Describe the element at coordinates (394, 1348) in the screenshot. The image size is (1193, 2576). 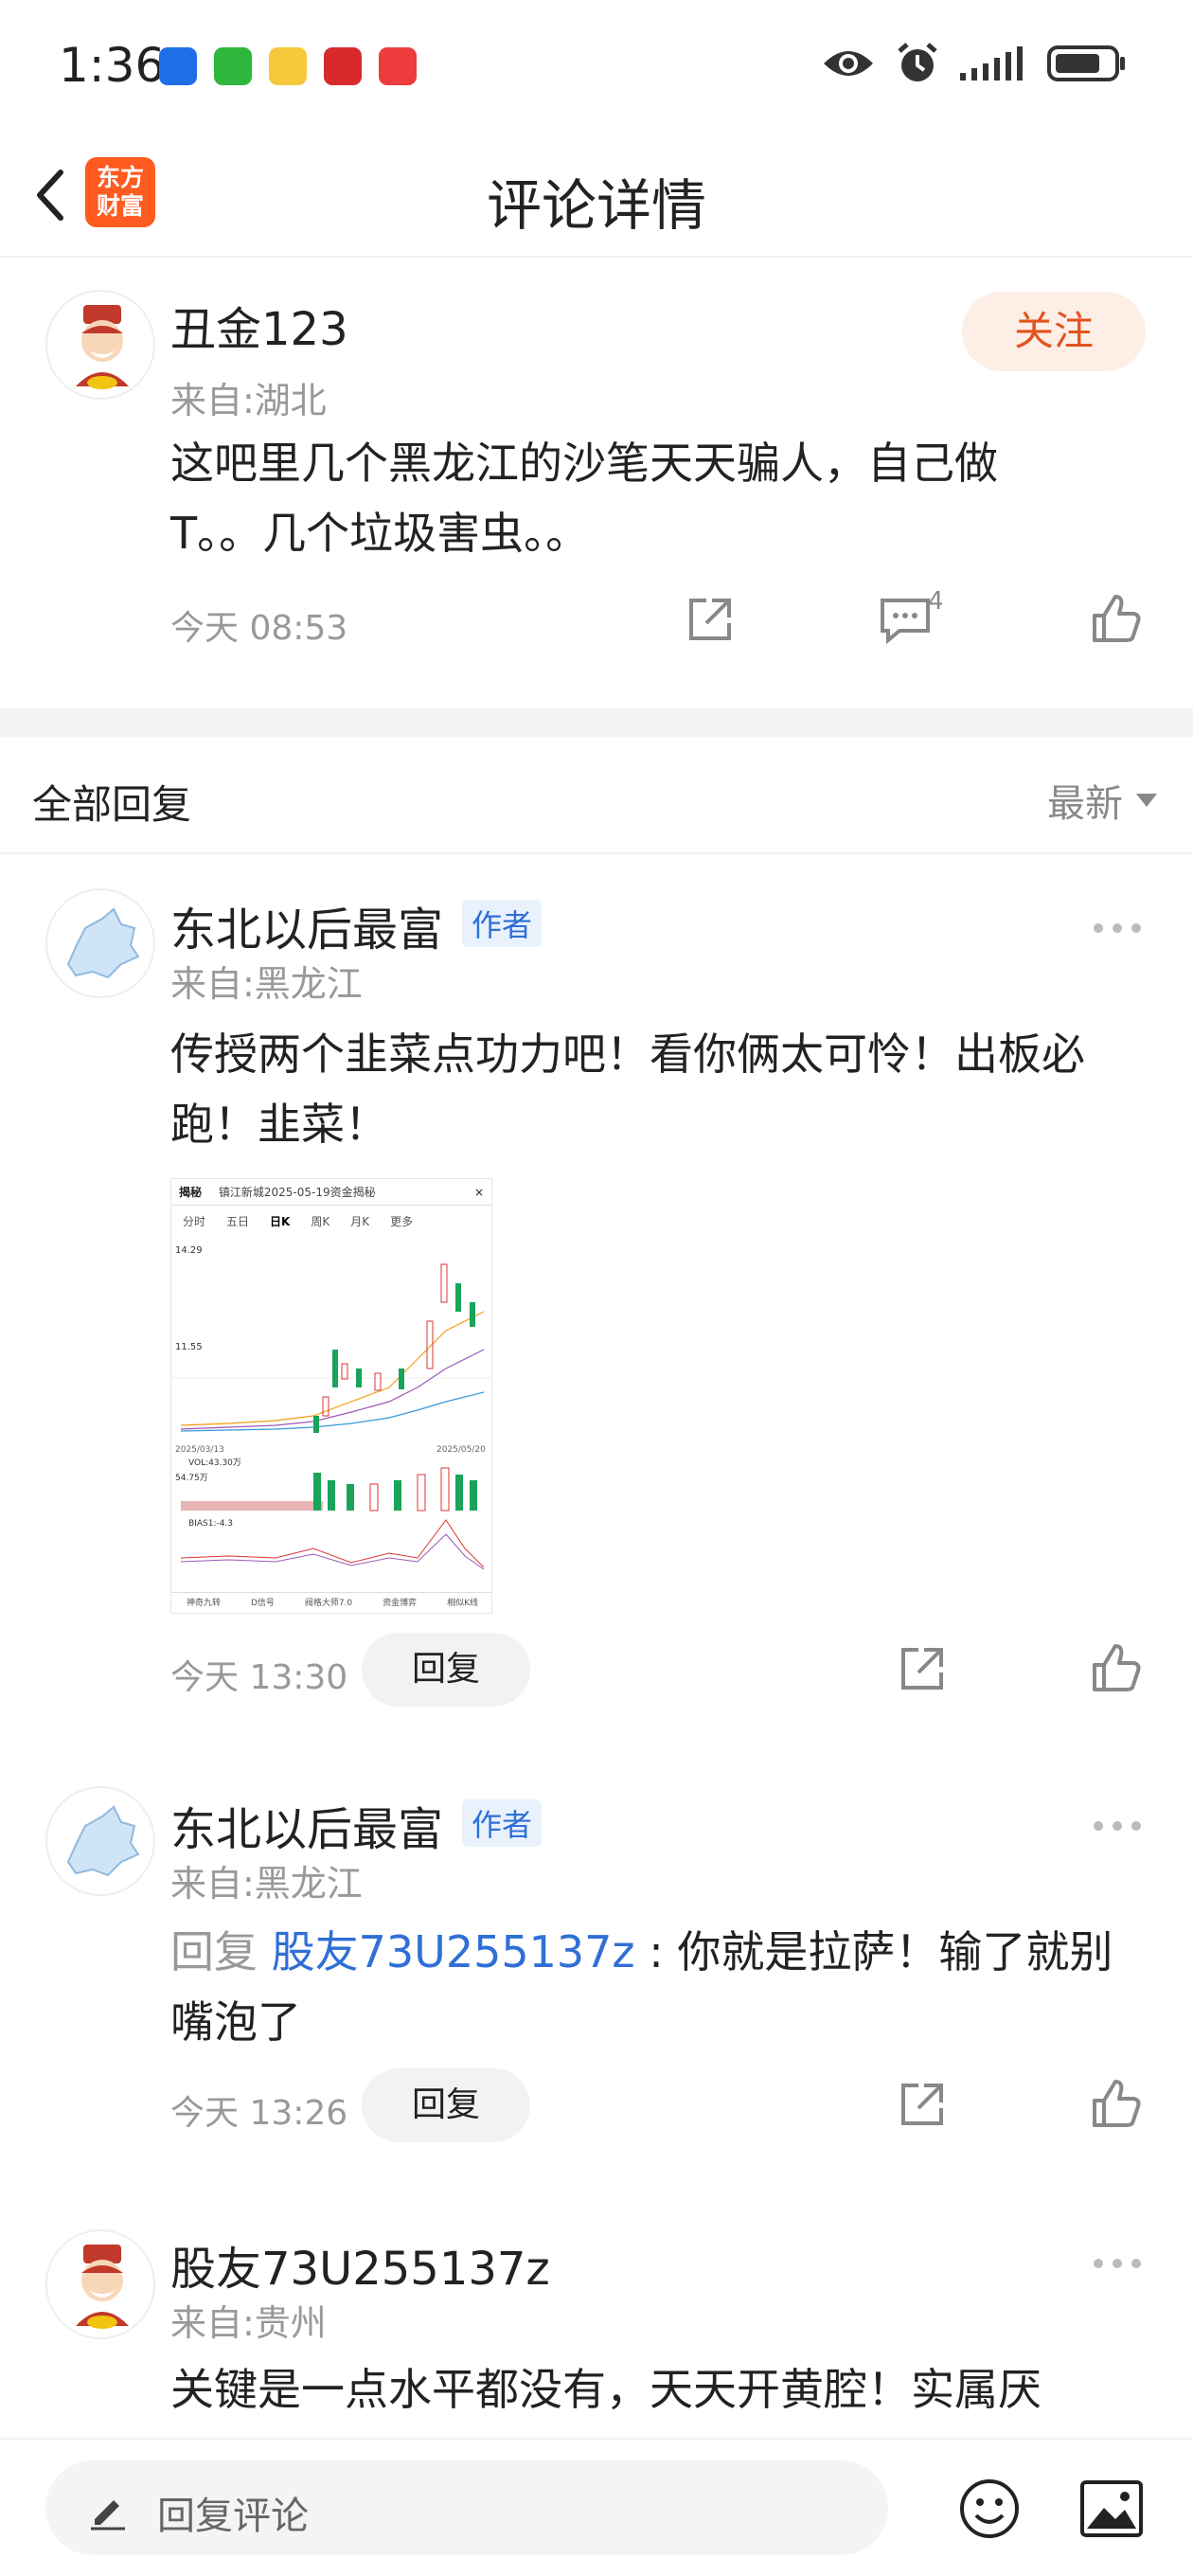
I see `candles` at that location.